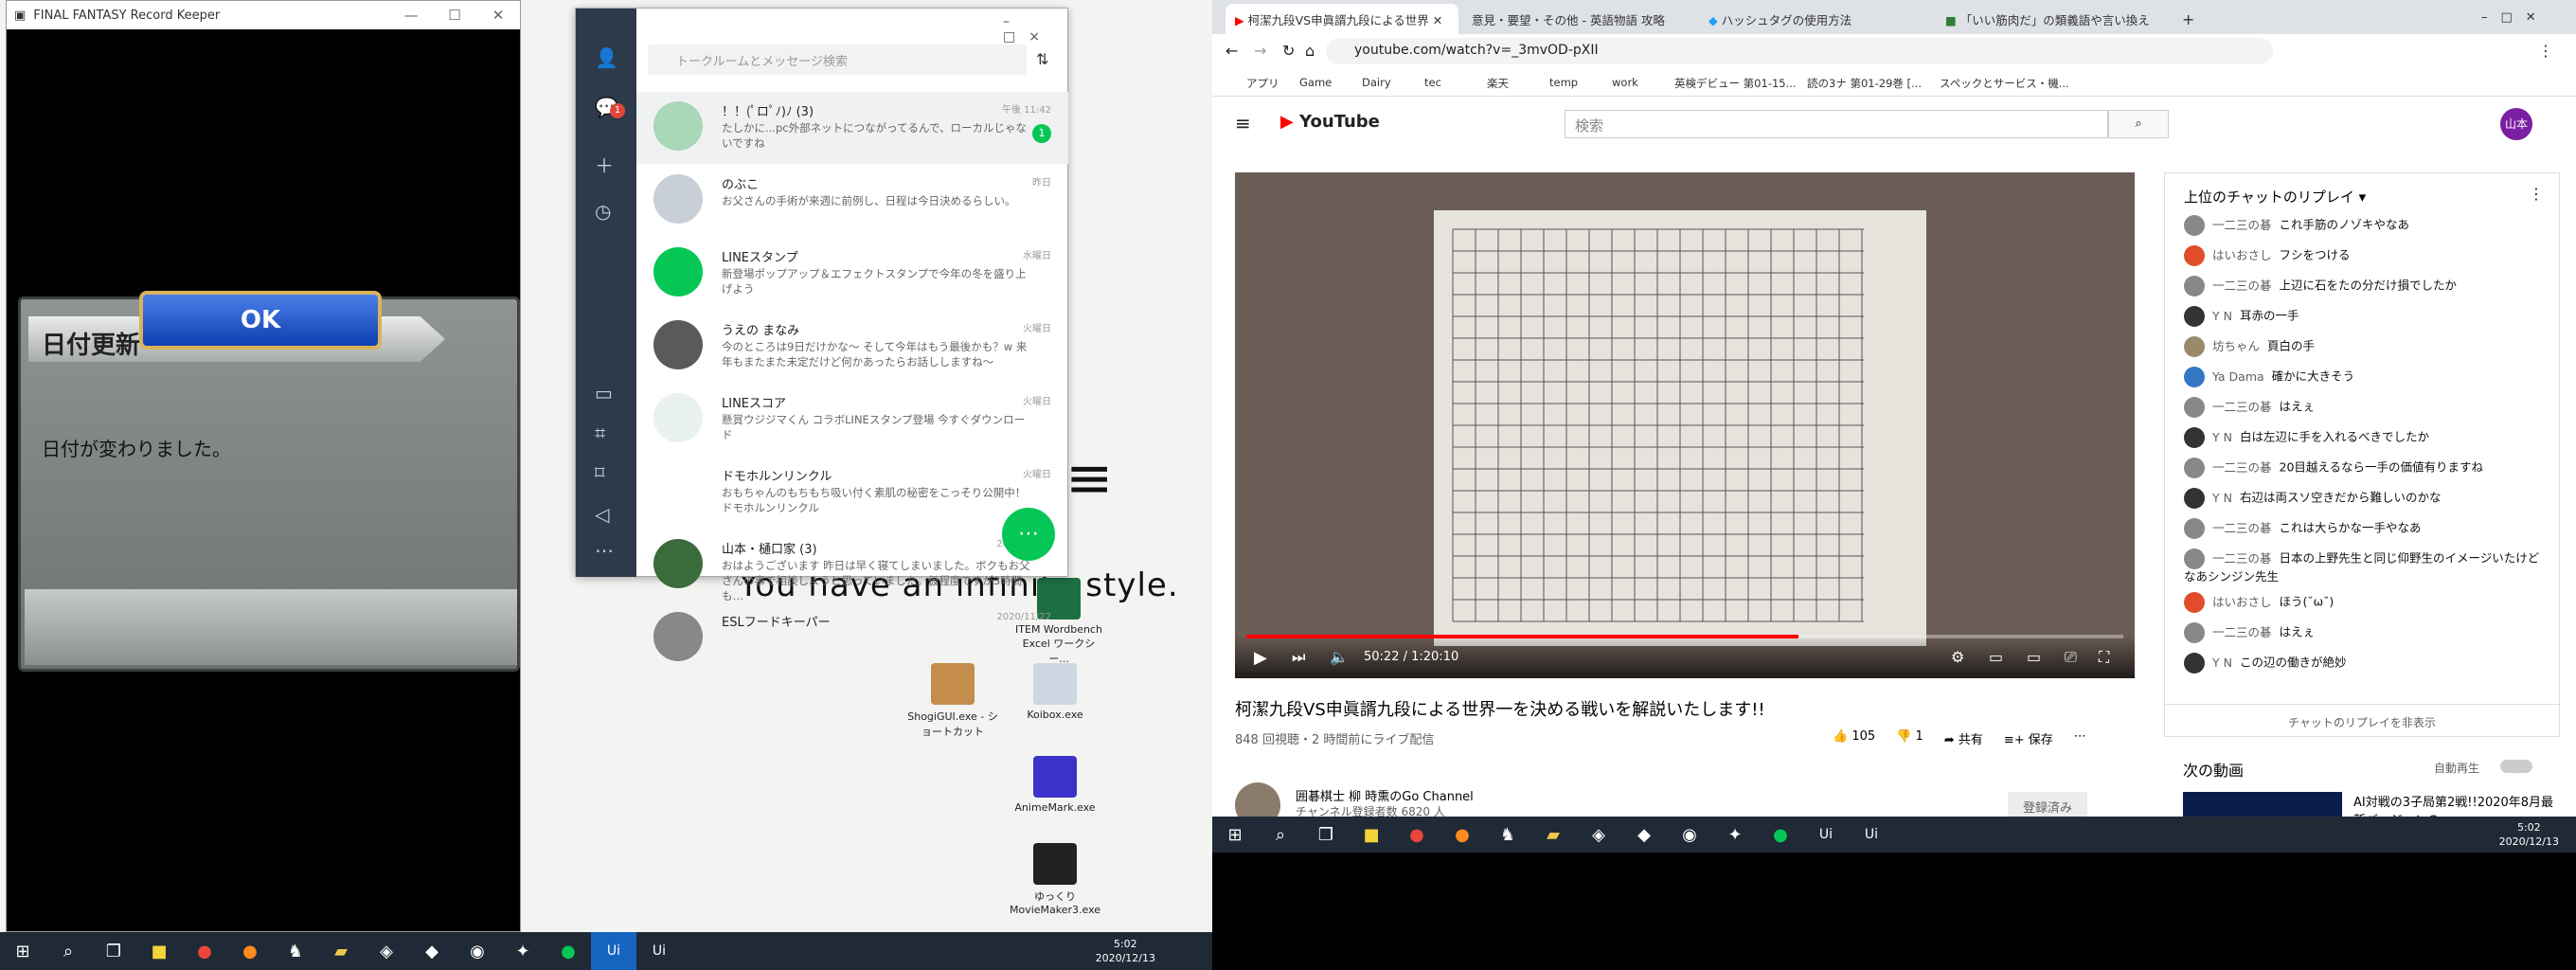  Describe the element at coordinates (2545, 51) in the screenshot. I see `menu-icon: ⋮` at that location.